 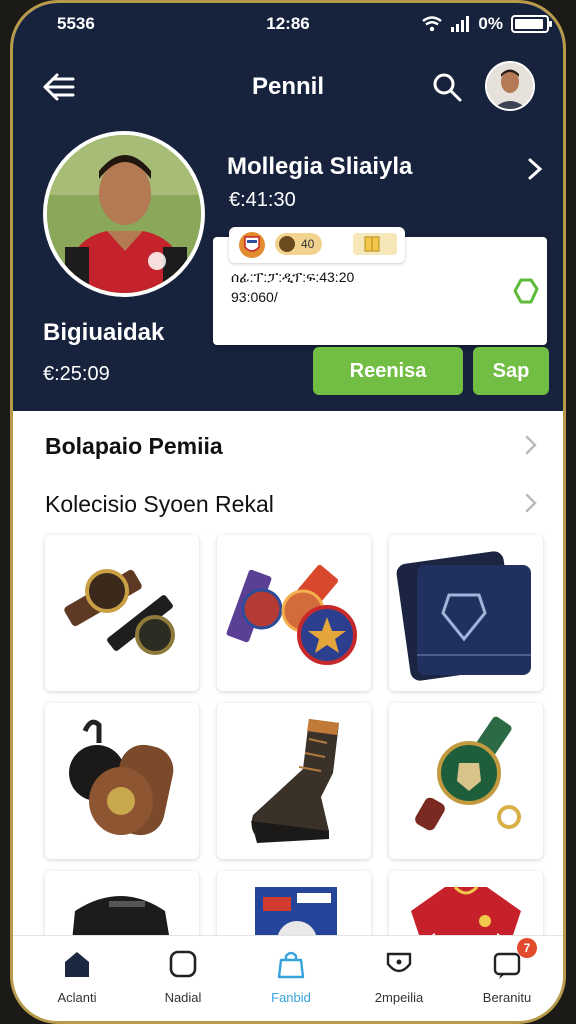 What do you see at coordinates (77, 997) in the screenshot?
I see `nav-label: Aclanti` at bounding box center [77, 997].